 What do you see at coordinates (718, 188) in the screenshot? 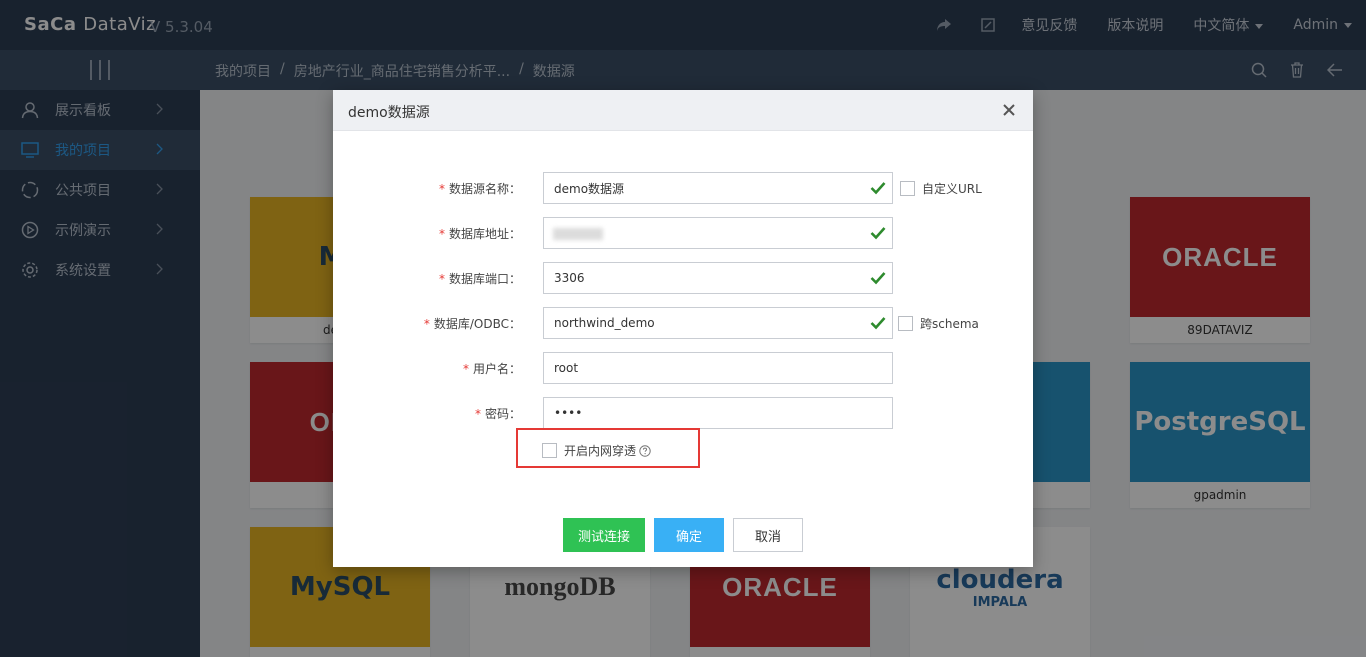
I see `datasource-name-input` at bounding box center [718, 188].